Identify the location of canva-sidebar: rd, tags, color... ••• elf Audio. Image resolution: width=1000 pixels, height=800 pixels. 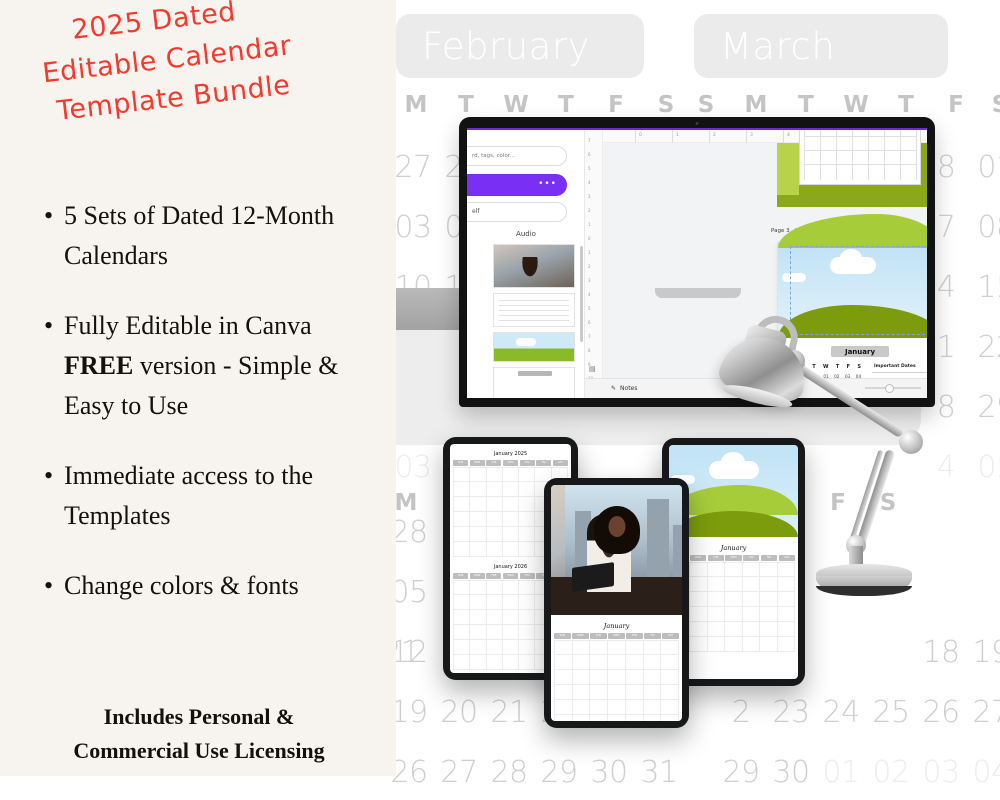
(526, 264).